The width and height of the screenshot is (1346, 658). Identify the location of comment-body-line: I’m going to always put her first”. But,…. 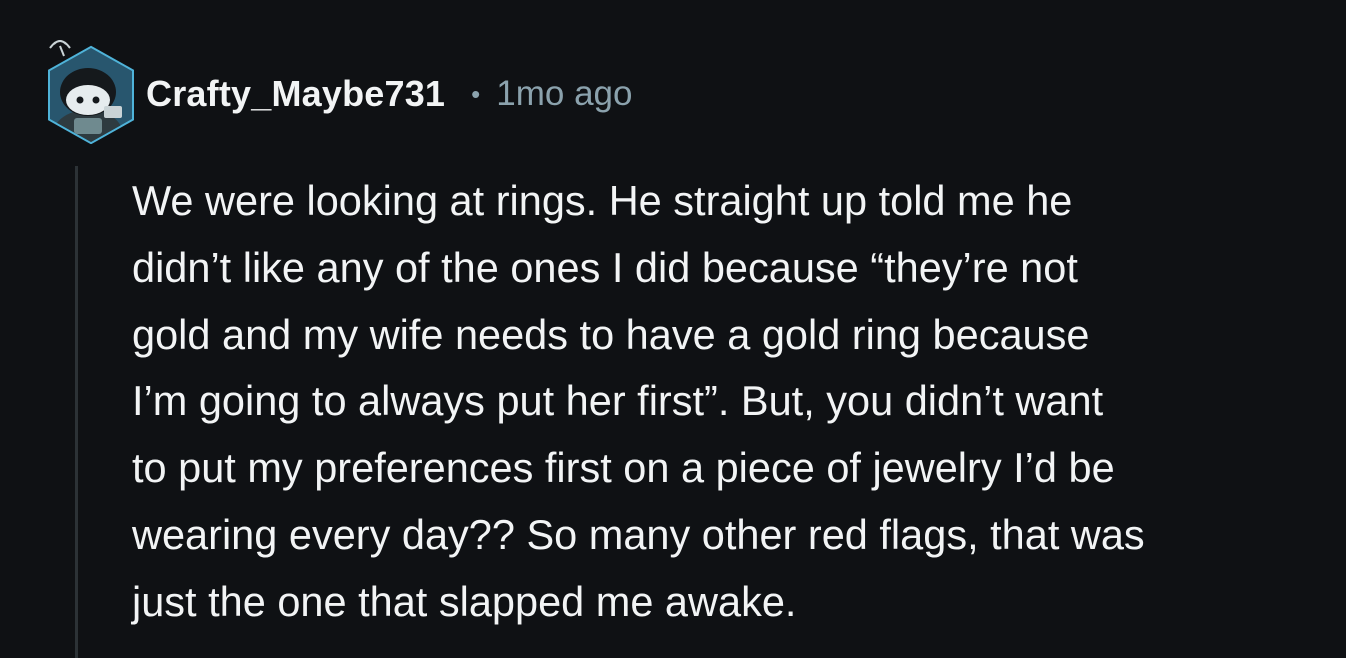
(618, 401).